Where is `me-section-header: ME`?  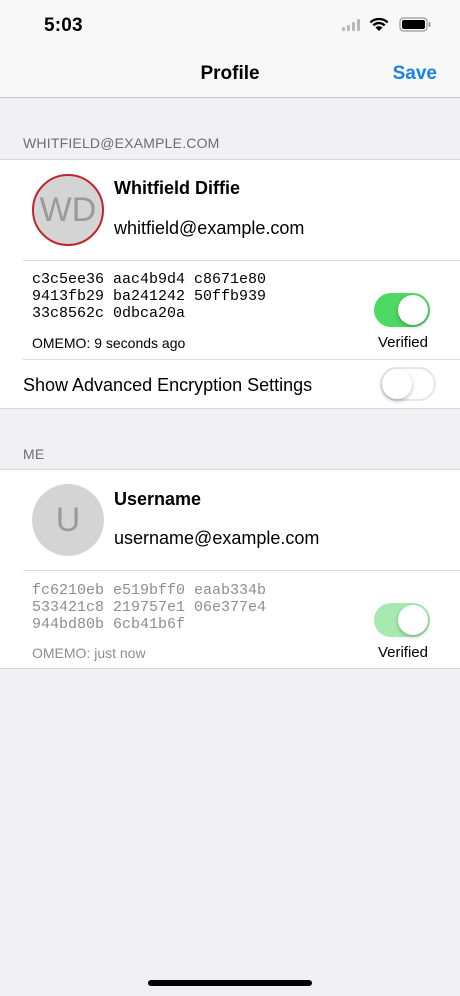
me-section-header: ME is located at coordinates (34, 454).